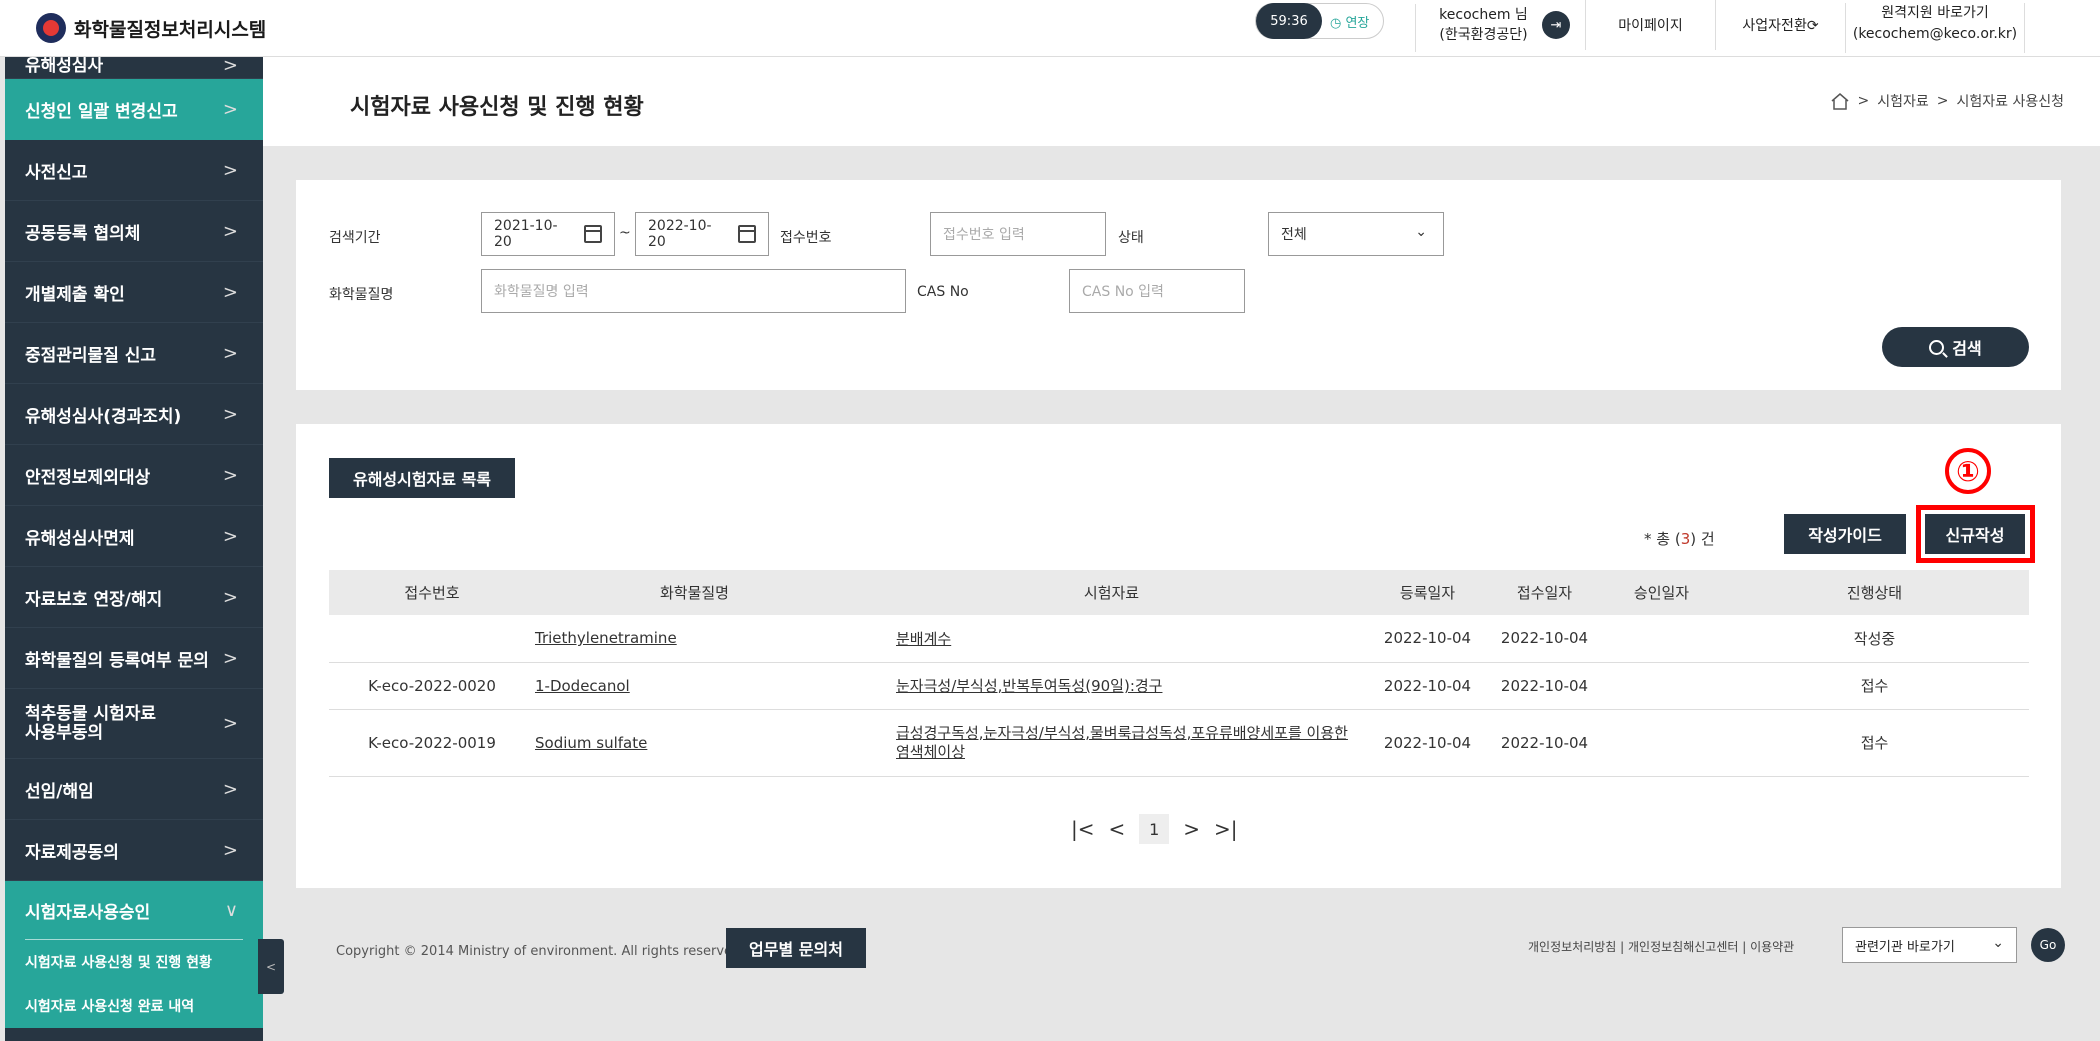 This screenshot has height=1041, width=2100. I want to click on home-icon, so click(1840, 101).